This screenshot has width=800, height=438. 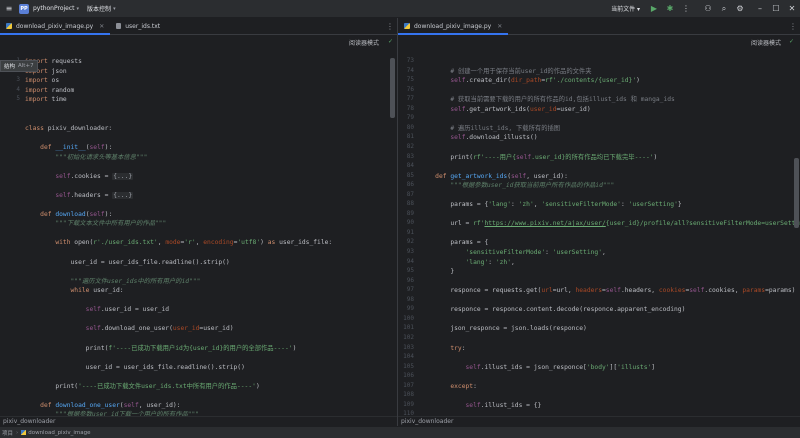 I want to click on code-line: json_responce = json.loads(responce), so click(x=503, y=328).